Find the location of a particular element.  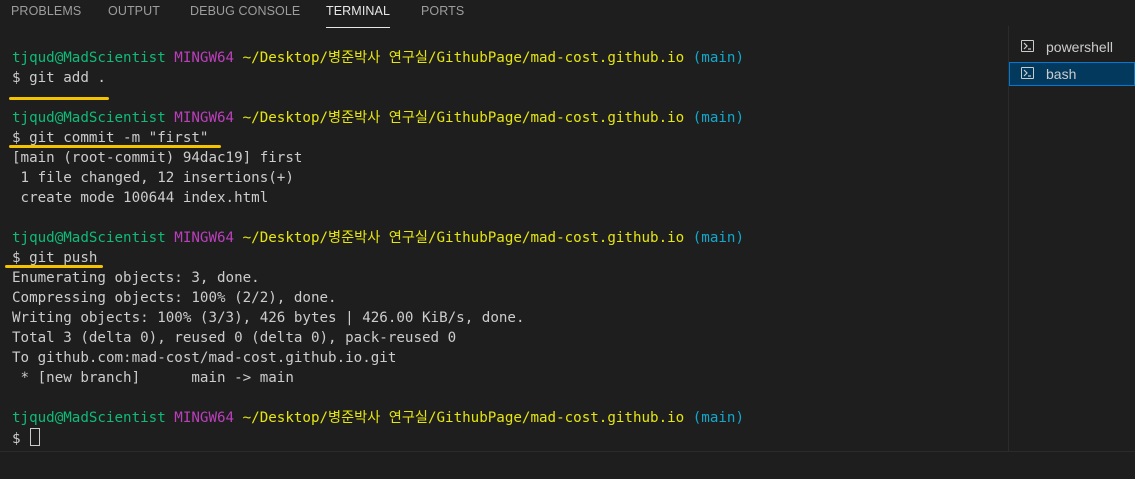

tab-output: OUTPUT is located at coordinates (134, 12).